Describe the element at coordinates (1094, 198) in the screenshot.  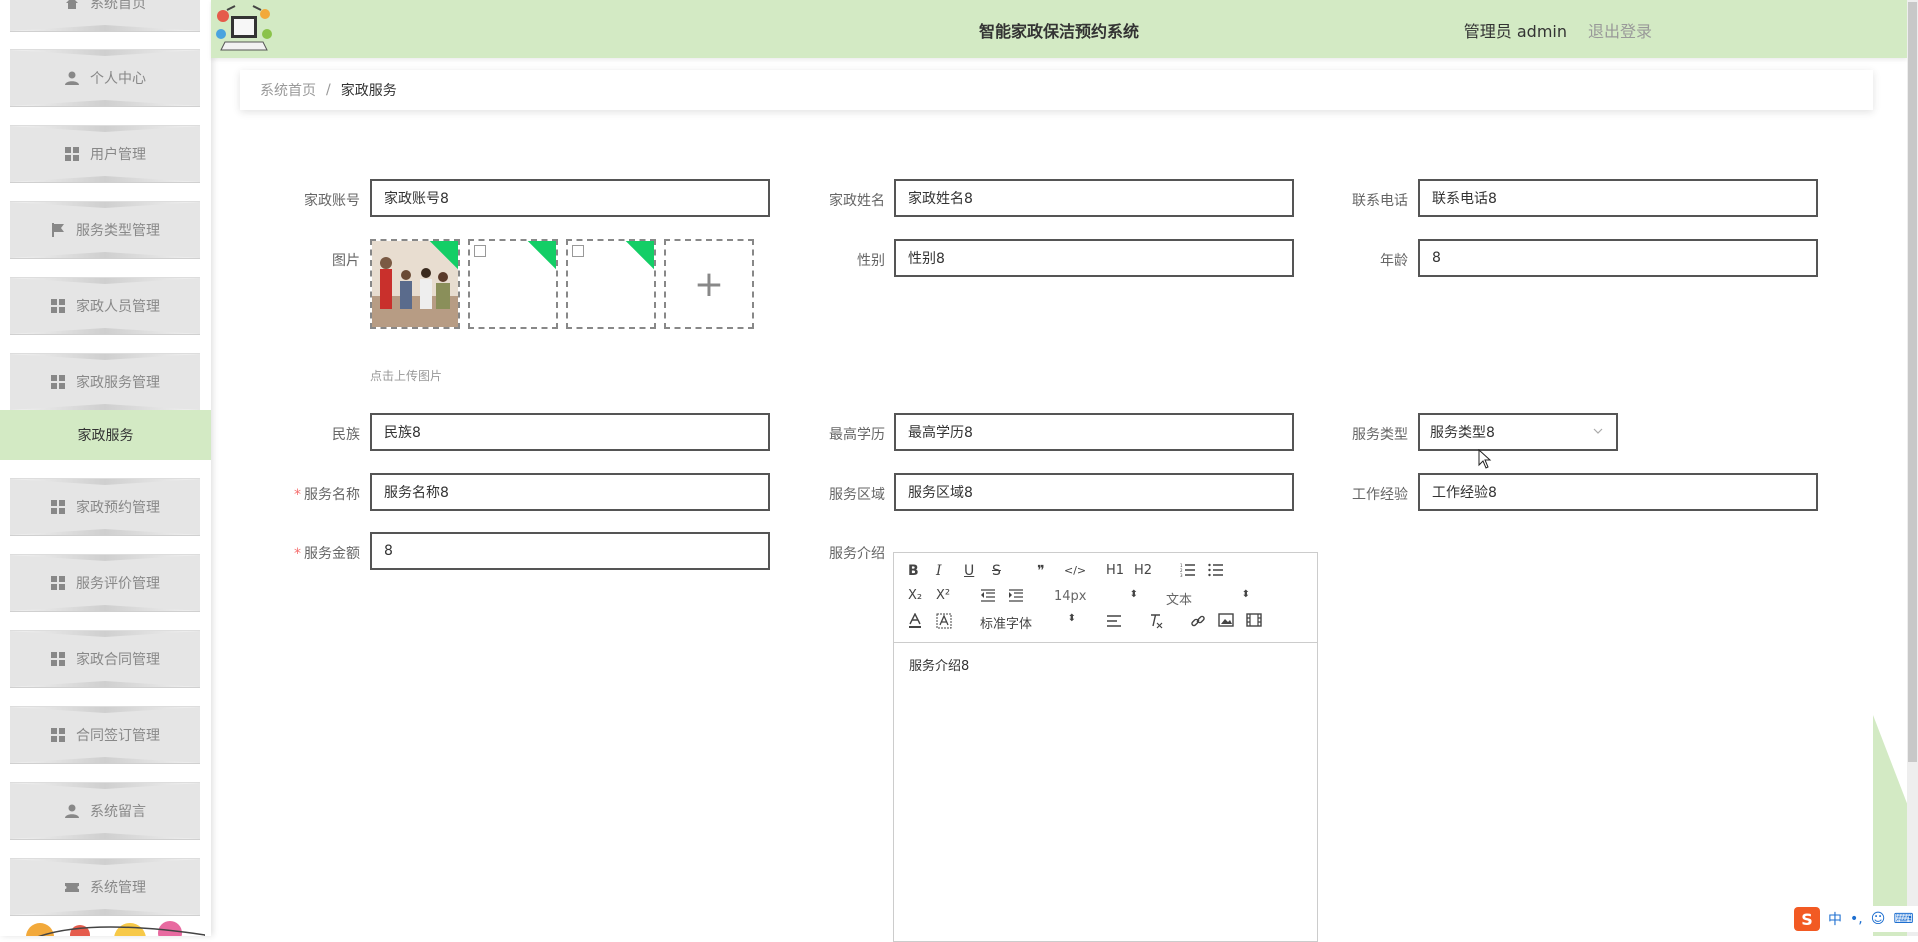
I see `name-field: 家政姓名8` at that location.